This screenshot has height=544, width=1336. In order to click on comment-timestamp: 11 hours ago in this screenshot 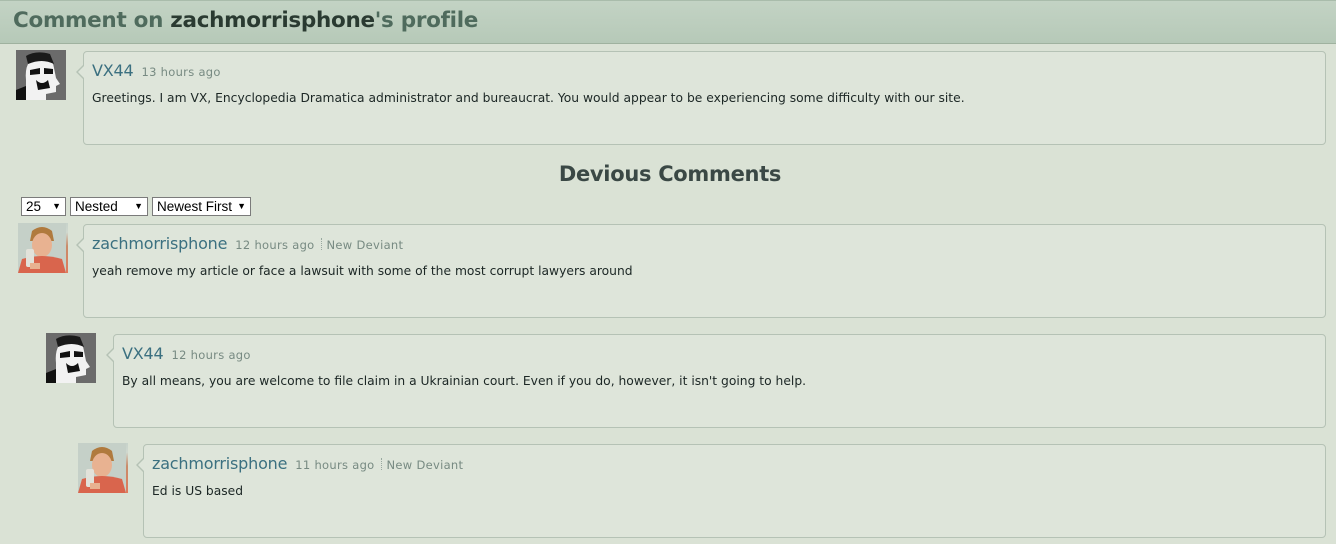, I will do `click(334, 465)`.